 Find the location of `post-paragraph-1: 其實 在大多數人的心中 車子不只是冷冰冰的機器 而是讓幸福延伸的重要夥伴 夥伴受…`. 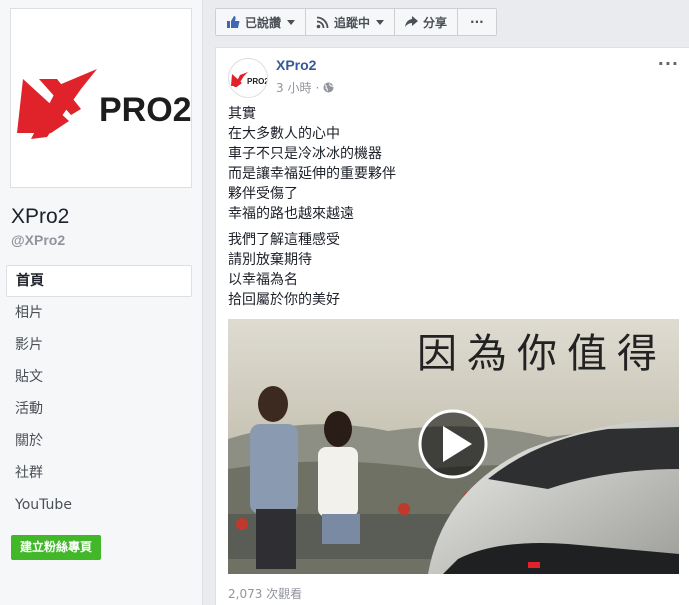

post-paragraph-1: 其實 在大多數人的心中 車子不只是冷冰冰的機器 而是讓幸福延伸的重要夥伴 夥伴受… is located at coordinates (312, 164).